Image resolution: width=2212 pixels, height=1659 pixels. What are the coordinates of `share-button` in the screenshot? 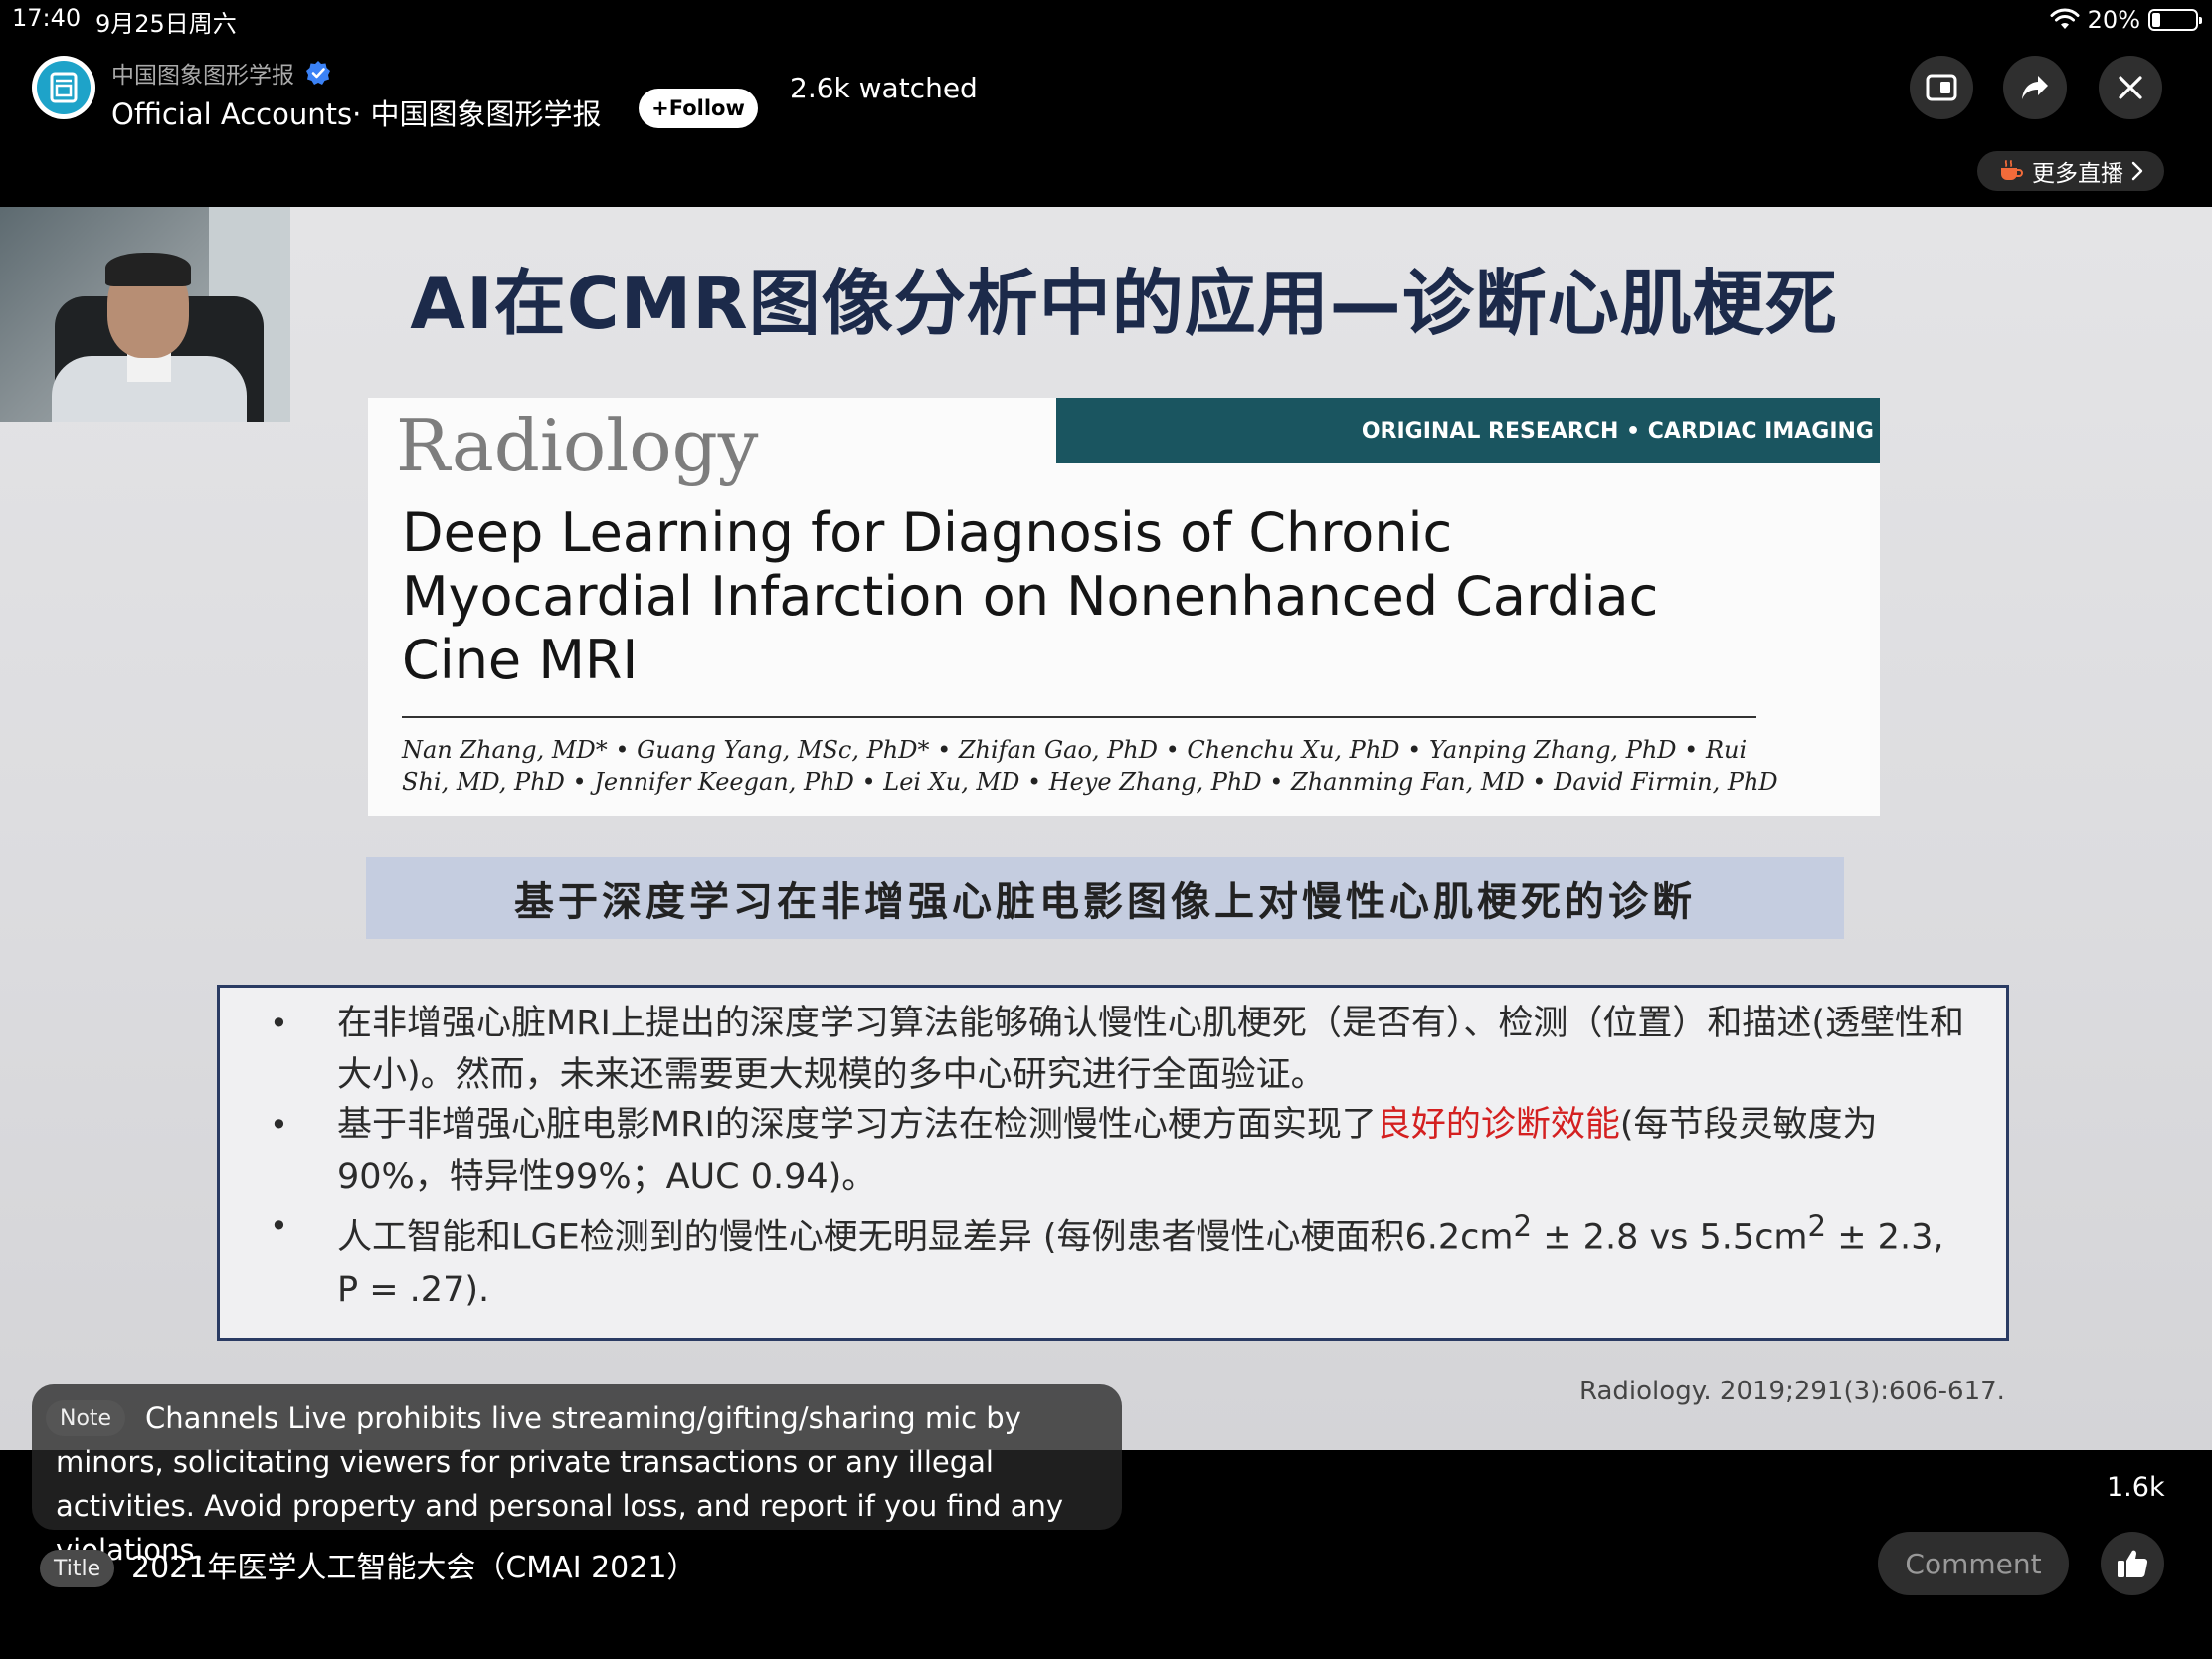 It's located at (2035, 87).